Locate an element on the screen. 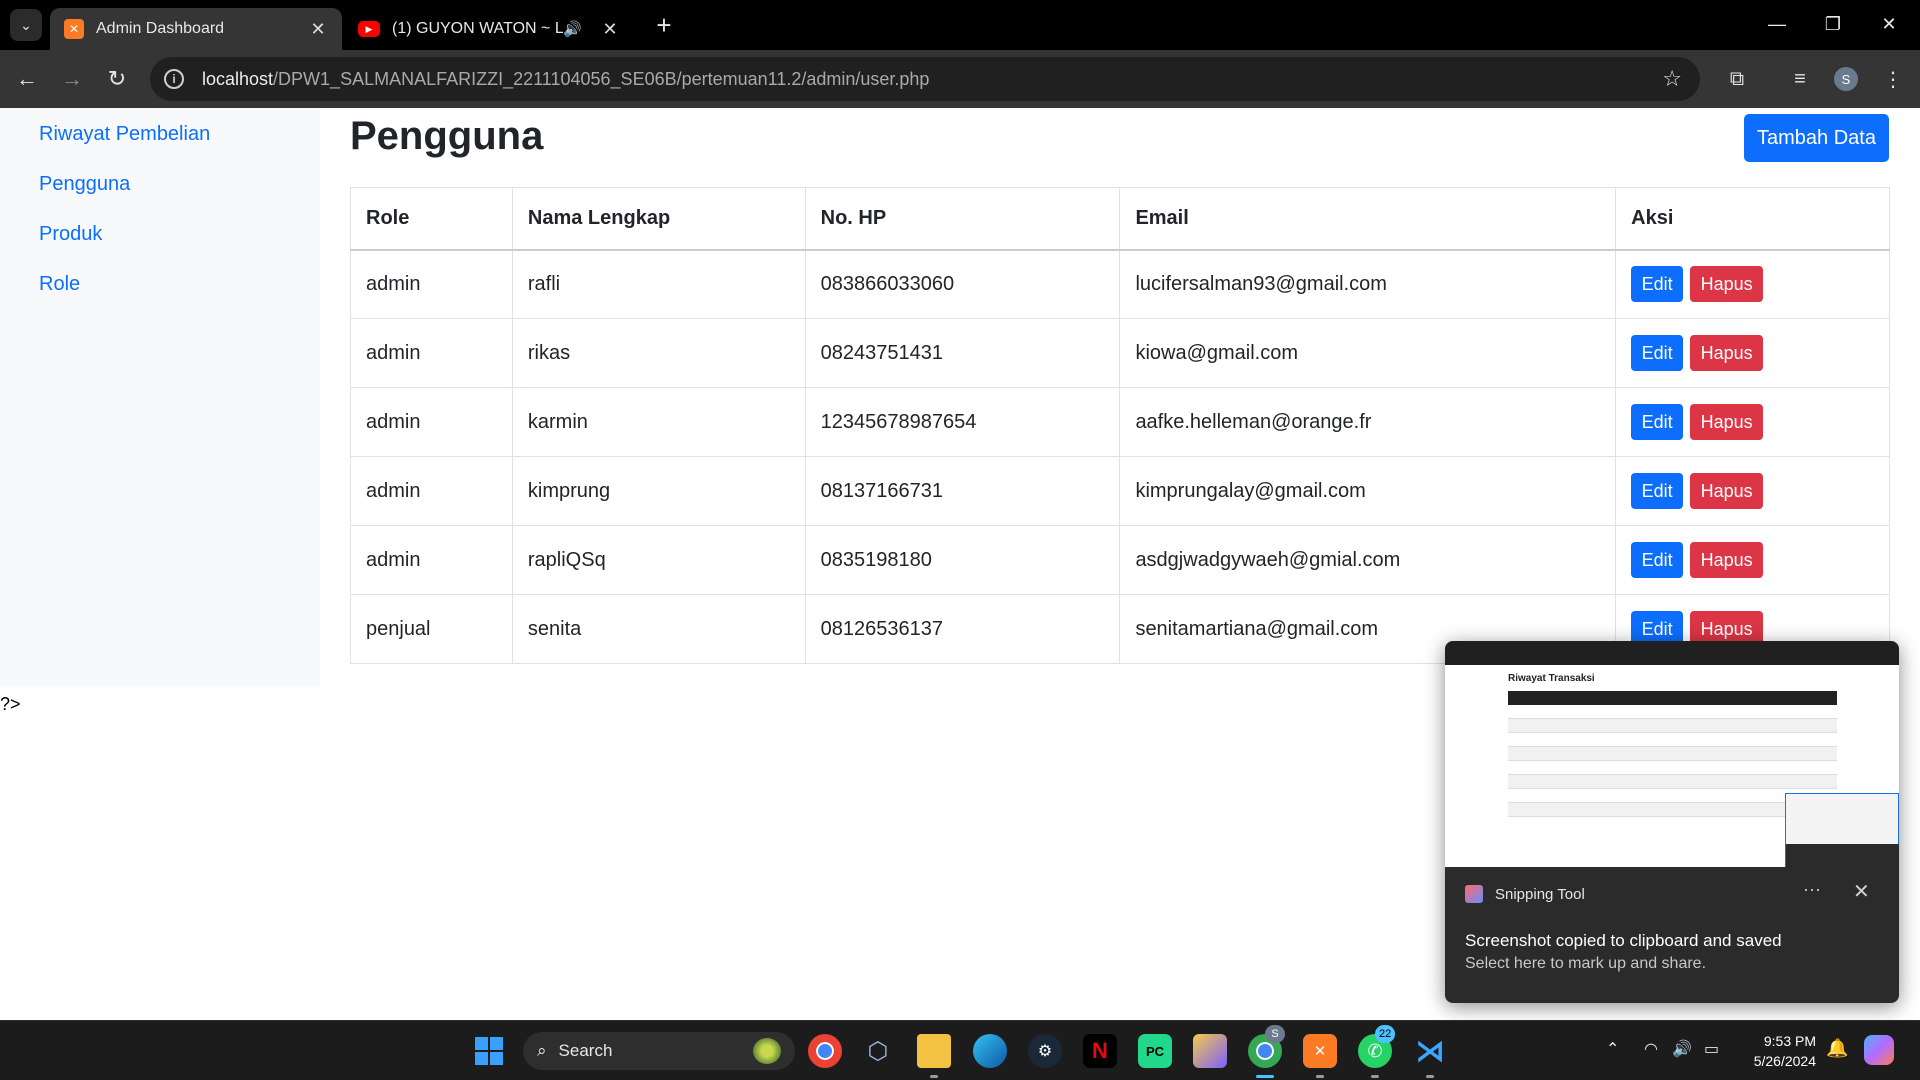 This screenshot has width=1920, height=1080. screenshot-thumbnail: Riwayat Transaksi is located at coordinates (1672, 754).